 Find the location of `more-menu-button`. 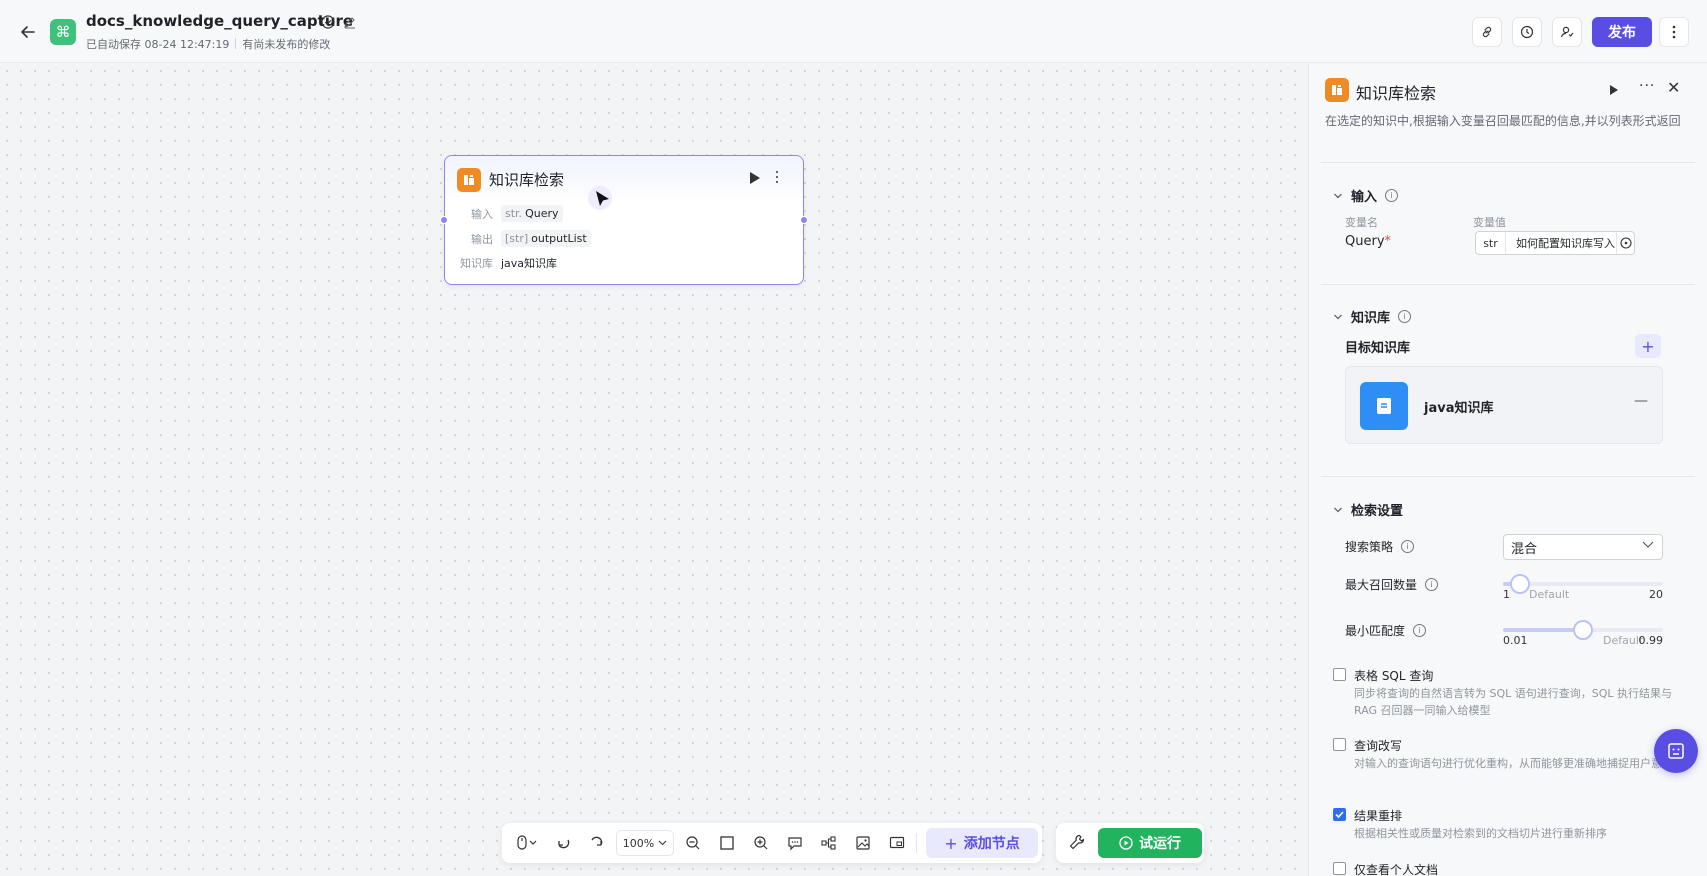

more-menu-button is located at coordinates (1674, 32).